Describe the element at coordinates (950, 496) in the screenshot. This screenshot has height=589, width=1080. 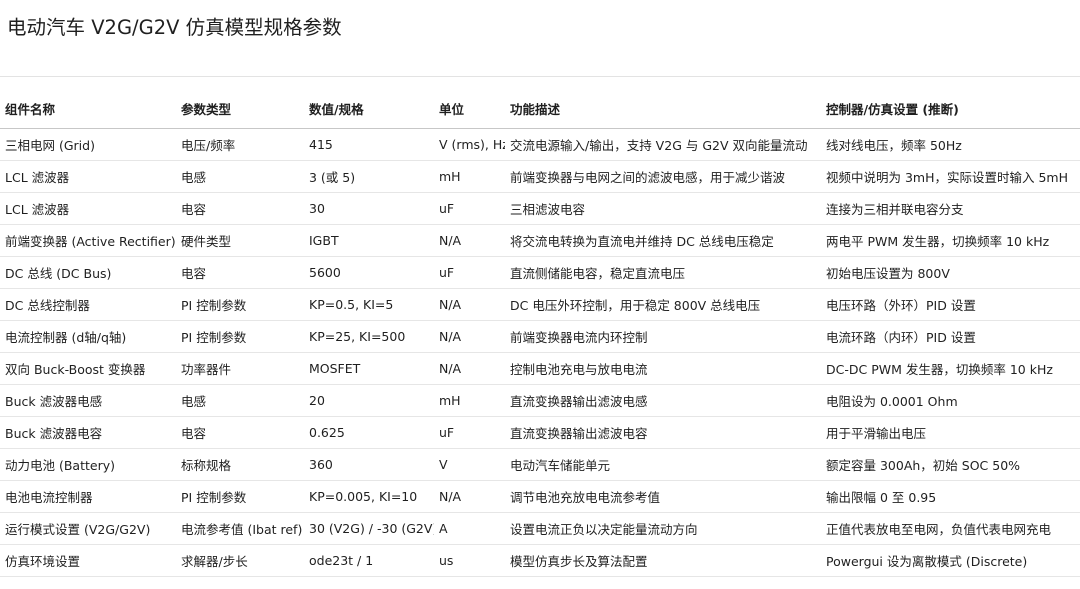
I see `cell-controller-setting: 输出限幅 0 至 0.95` at that location.